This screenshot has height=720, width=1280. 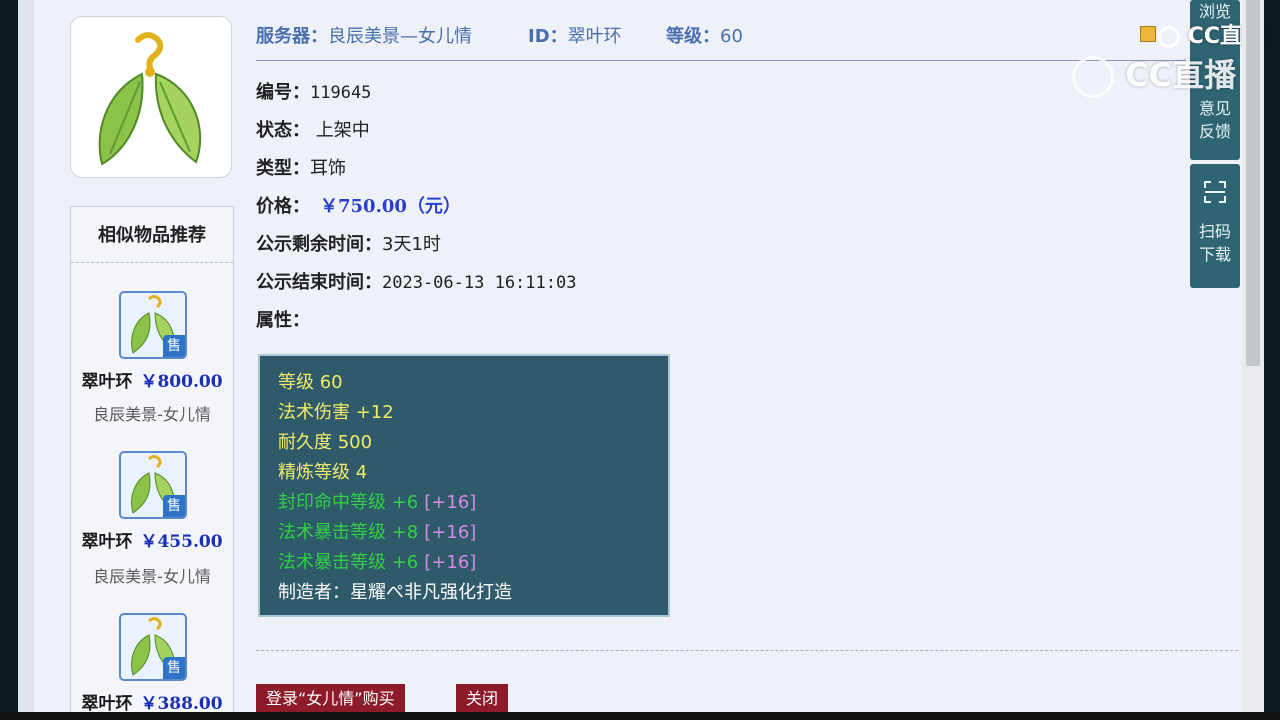 I want to click on similar-item-name-price: 翠叶环 ￥388.00, so click(x=152, y=701).